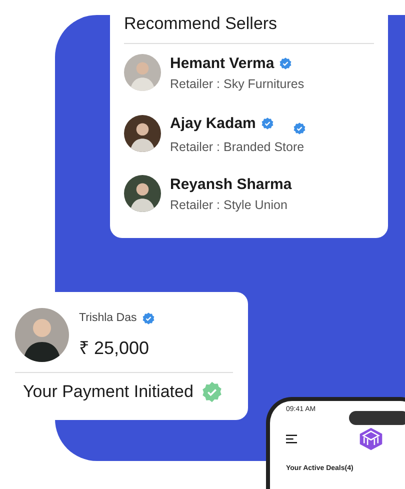  What do you see at coordinates (108, 318) in the screenshot?
I see `payer-name: Trishla Das` at bounding box center [108, 318].